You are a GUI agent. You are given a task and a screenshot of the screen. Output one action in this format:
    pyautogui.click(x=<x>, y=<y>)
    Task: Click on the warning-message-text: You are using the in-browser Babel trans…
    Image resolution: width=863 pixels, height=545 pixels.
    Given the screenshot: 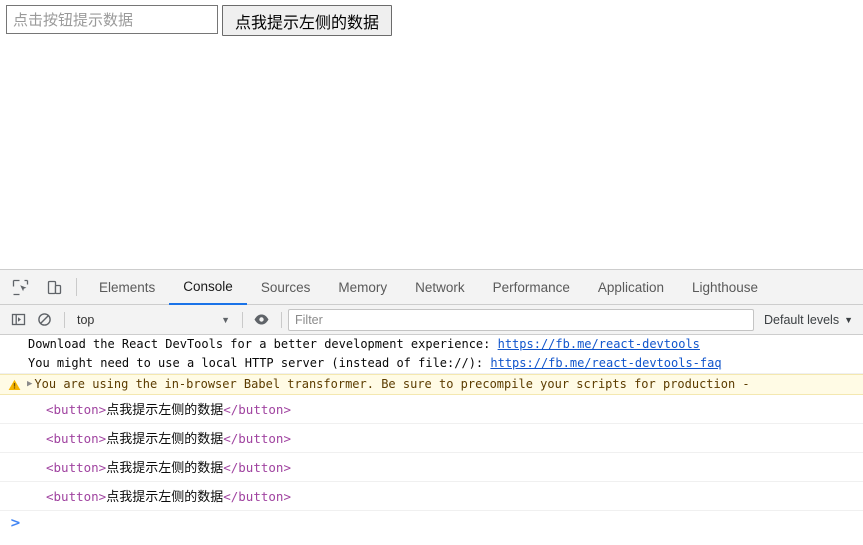 What is the action you would take?
    pyautogui.click(x=392, y=384)
    